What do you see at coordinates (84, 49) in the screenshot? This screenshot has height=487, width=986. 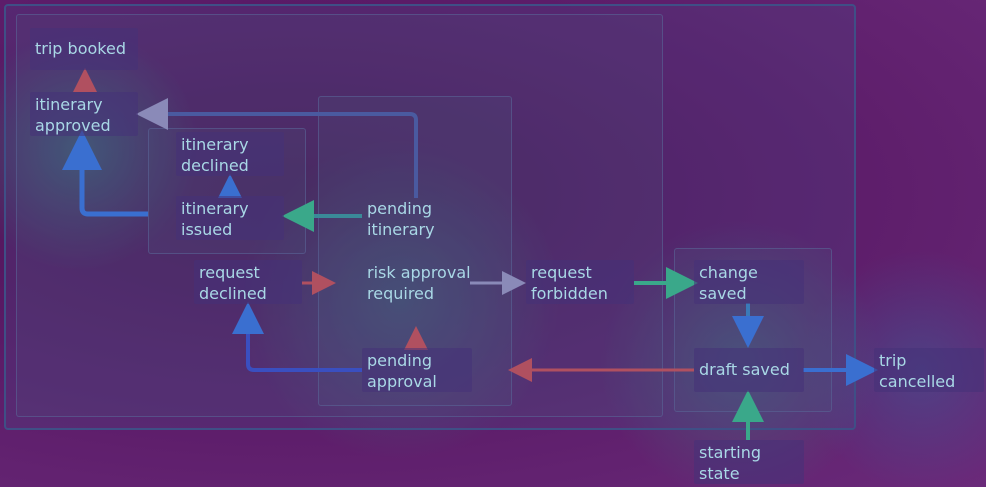 I see `node-trip-booked: trip booked` at bounding box center [84, 49].